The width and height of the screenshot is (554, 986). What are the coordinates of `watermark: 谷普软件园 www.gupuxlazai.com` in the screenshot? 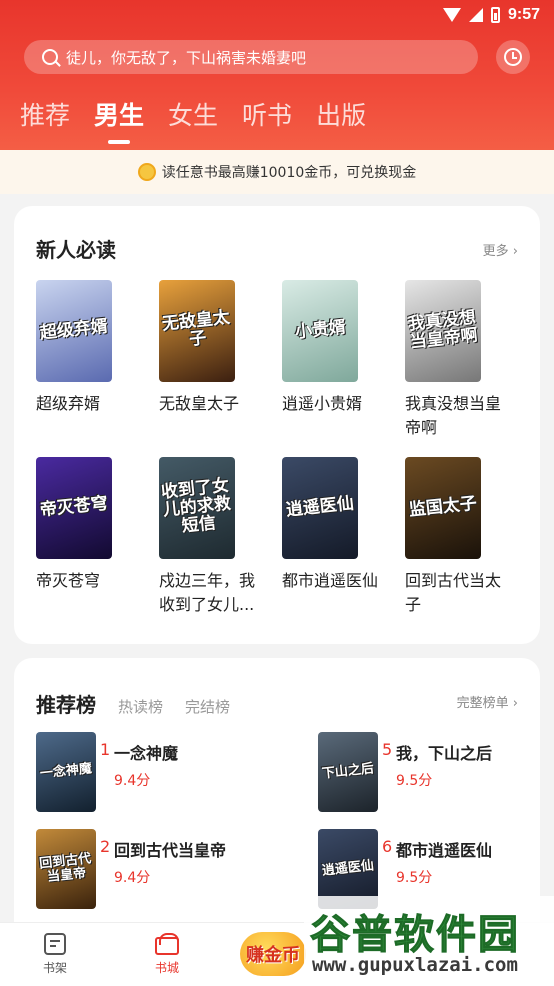 It's located at (429, 941).